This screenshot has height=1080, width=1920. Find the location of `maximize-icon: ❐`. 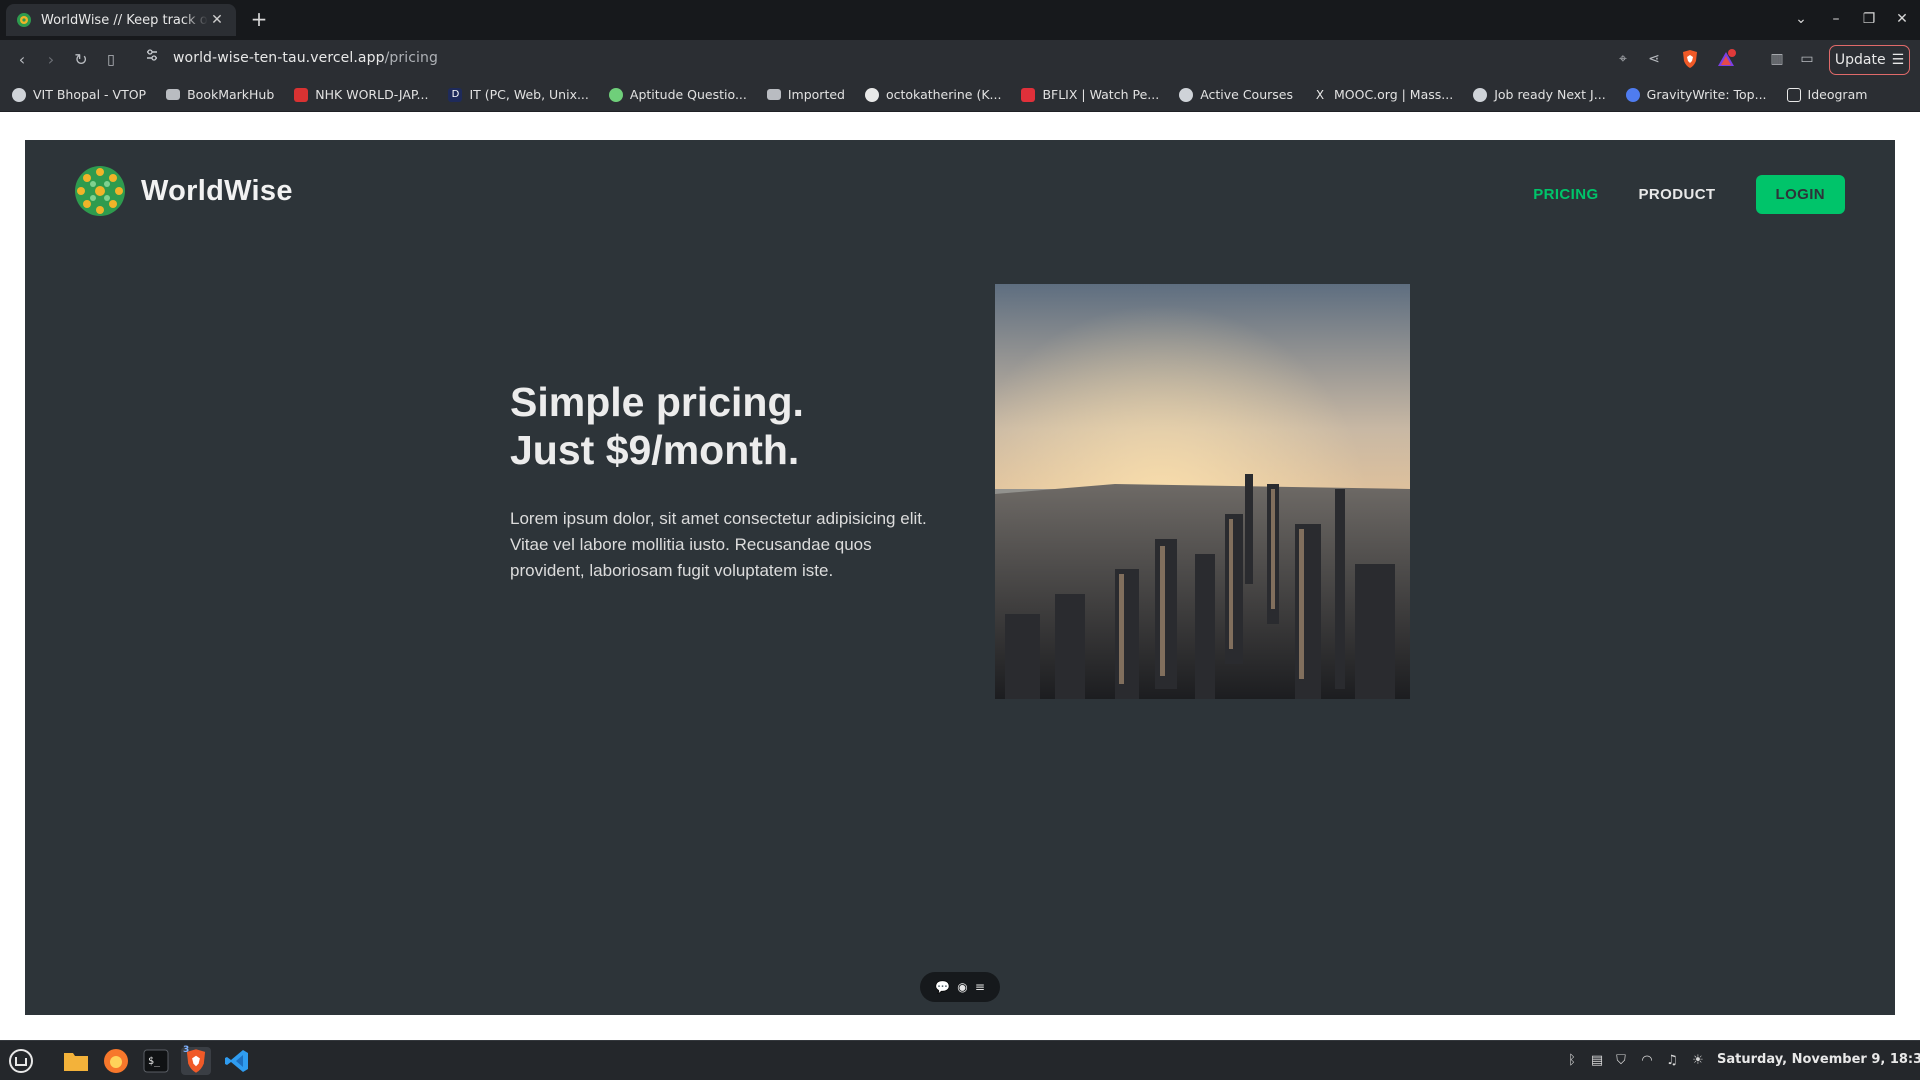

maximize-icon: ❐ is located at coordinates (1869, 19).